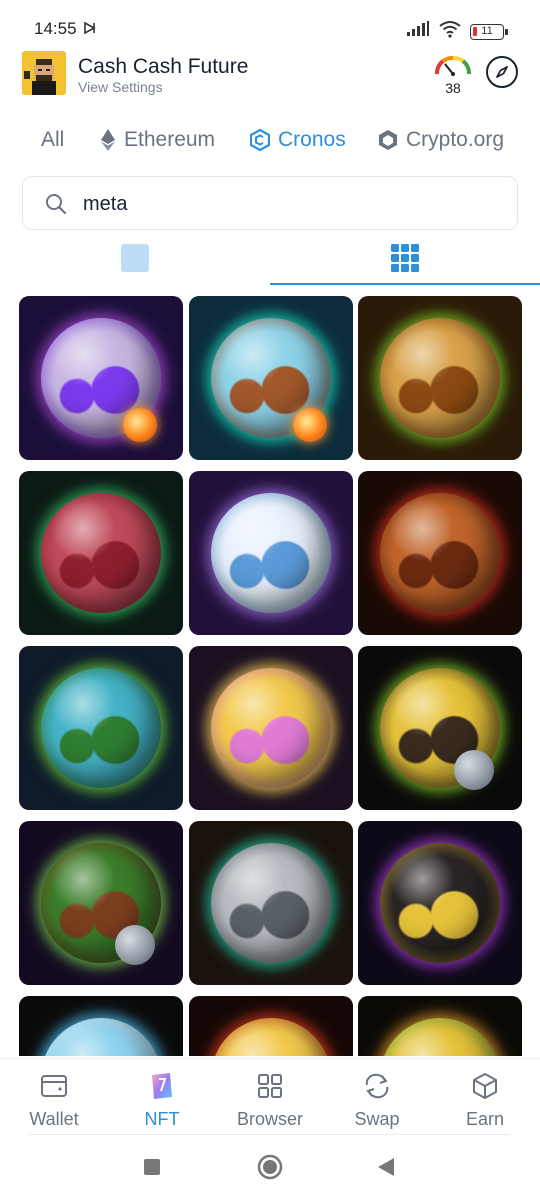  What do you see at coordinates (405, 258) in the screenshot?
I see `grid-view-icon` at bounding box center [405, 258].